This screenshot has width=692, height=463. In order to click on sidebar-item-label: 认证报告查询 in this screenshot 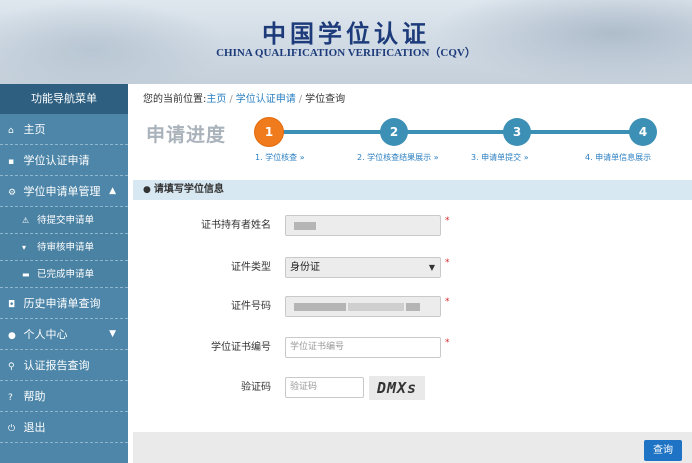, I will do `click(56, 365)`.